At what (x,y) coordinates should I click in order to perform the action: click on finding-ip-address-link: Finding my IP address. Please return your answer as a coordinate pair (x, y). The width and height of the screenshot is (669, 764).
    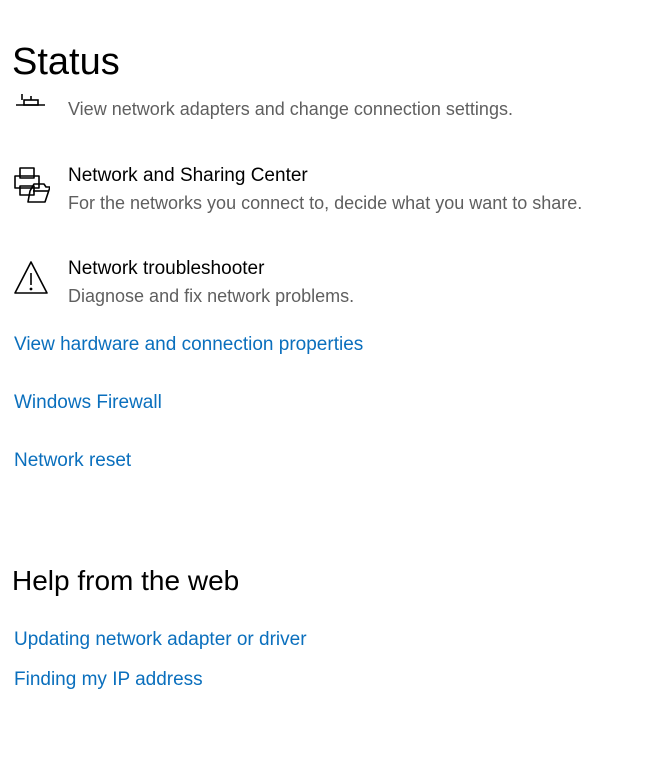
    Looking at the image, I should click on (108, 680).